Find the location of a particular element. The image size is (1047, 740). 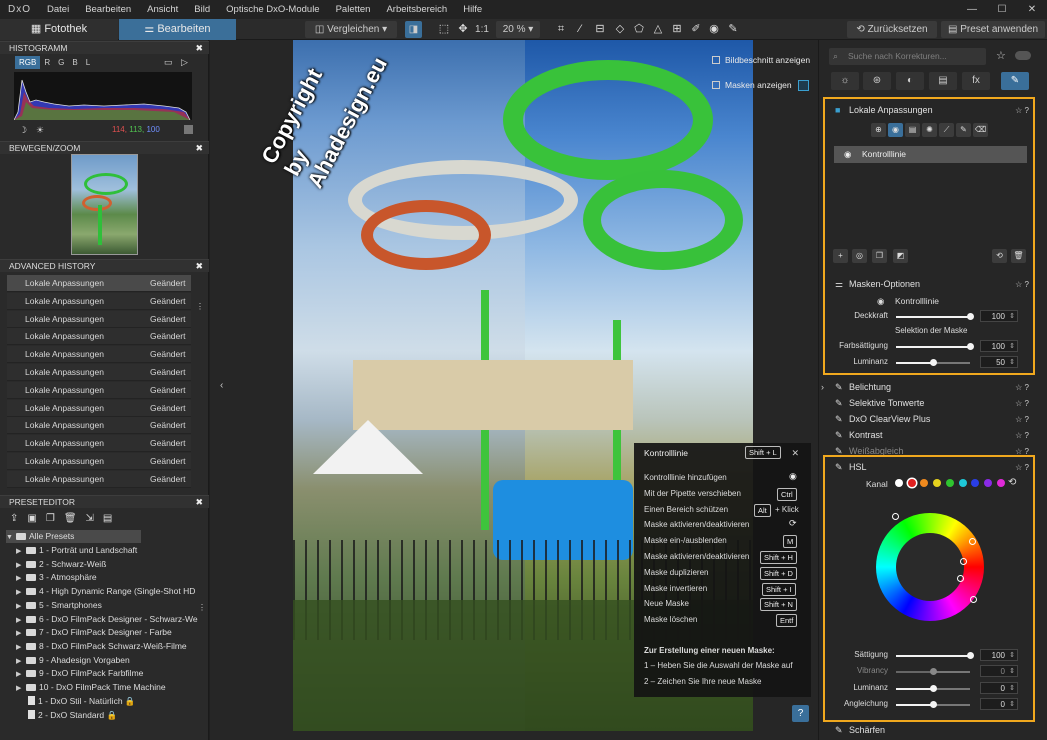

show-crop-toggle: Bildbeschnitt anzeigen is located at coordinates (762, 60).